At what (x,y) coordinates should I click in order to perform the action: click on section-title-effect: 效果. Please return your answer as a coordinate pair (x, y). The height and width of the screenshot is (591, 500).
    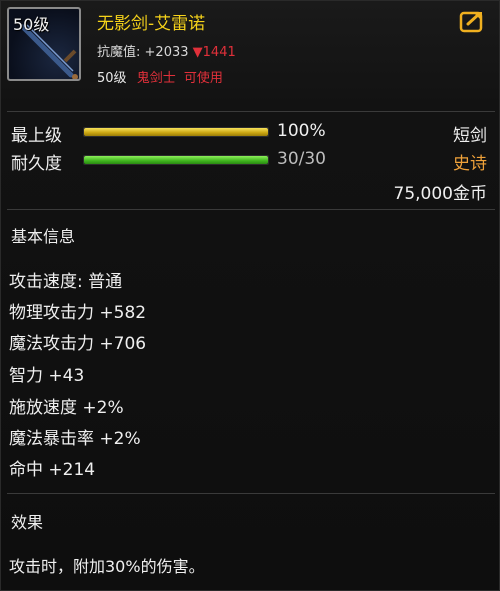
    Looking at the image, I should click on (27, 522).